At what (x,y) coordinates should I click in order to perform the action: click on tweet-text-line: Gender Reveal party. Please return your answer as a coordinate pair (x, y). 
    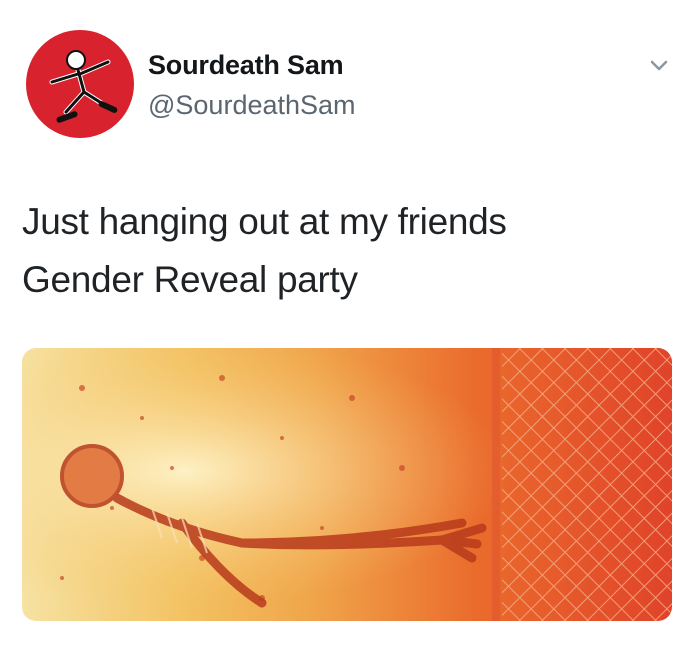
    Looking at the image, I should click on (190, 279).